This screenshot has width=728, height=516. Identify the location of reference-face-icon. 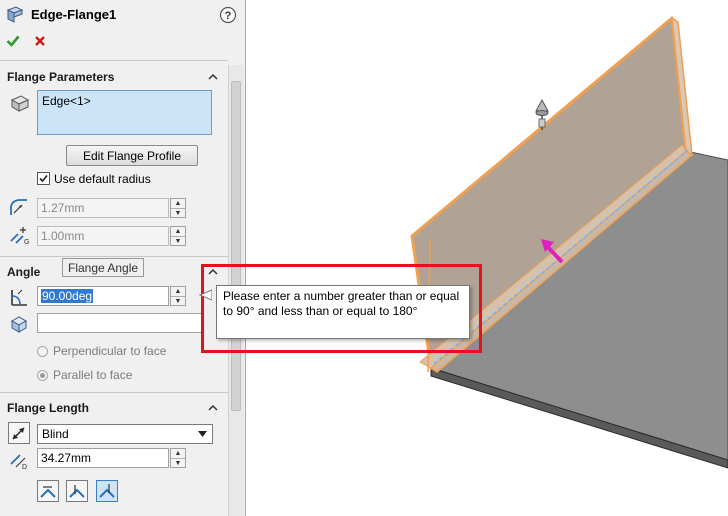
(19, 324).